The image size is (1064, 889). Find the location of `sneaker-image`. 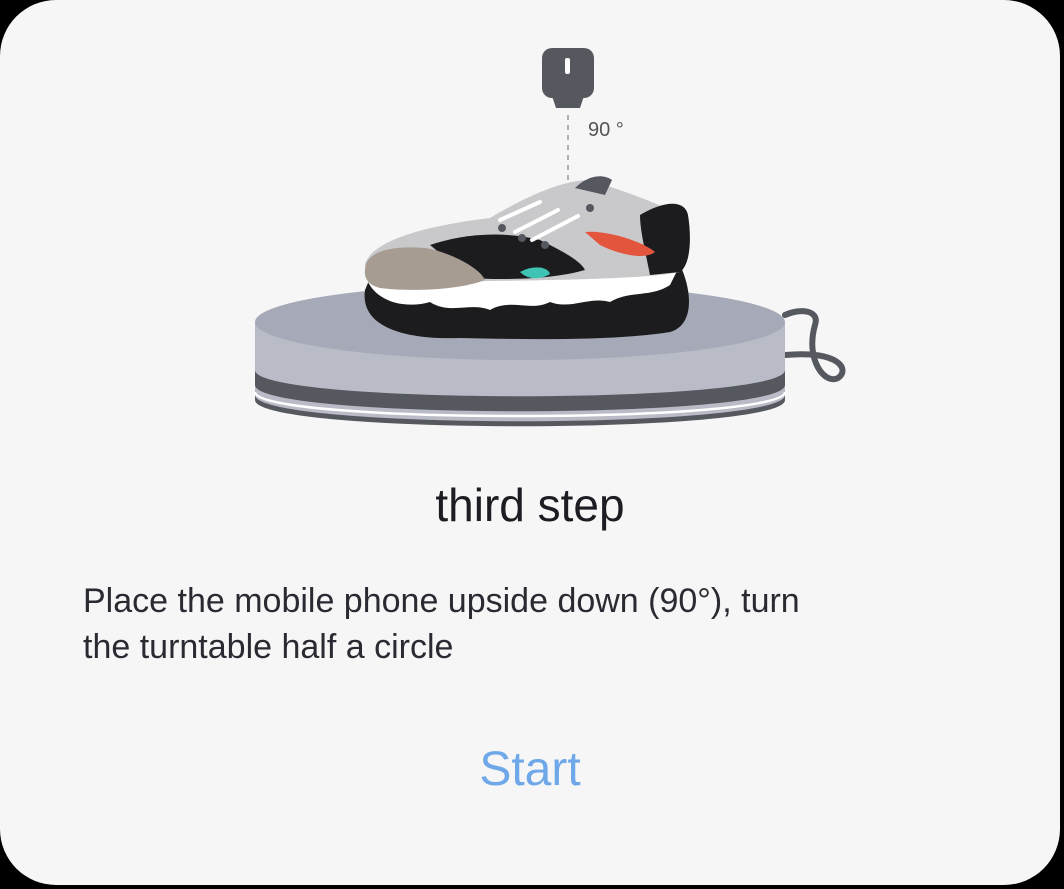

sneaker-image is located at coordinates (527, 258).